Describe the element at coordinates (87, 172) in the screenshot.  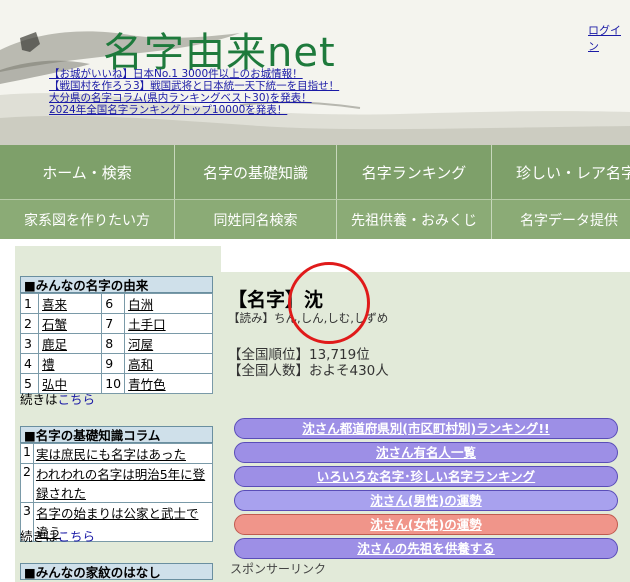
I see `nav-home-search: ホーム・検索` at that location.